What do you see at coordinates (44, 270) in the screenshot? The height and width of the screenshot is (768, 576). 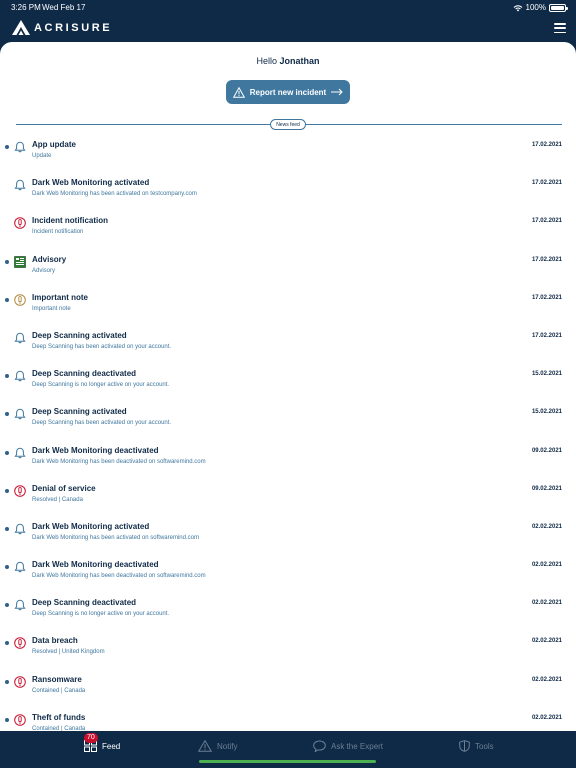 I see `feed-item-subtitle: Advisory` at bounding box center [44, 270].